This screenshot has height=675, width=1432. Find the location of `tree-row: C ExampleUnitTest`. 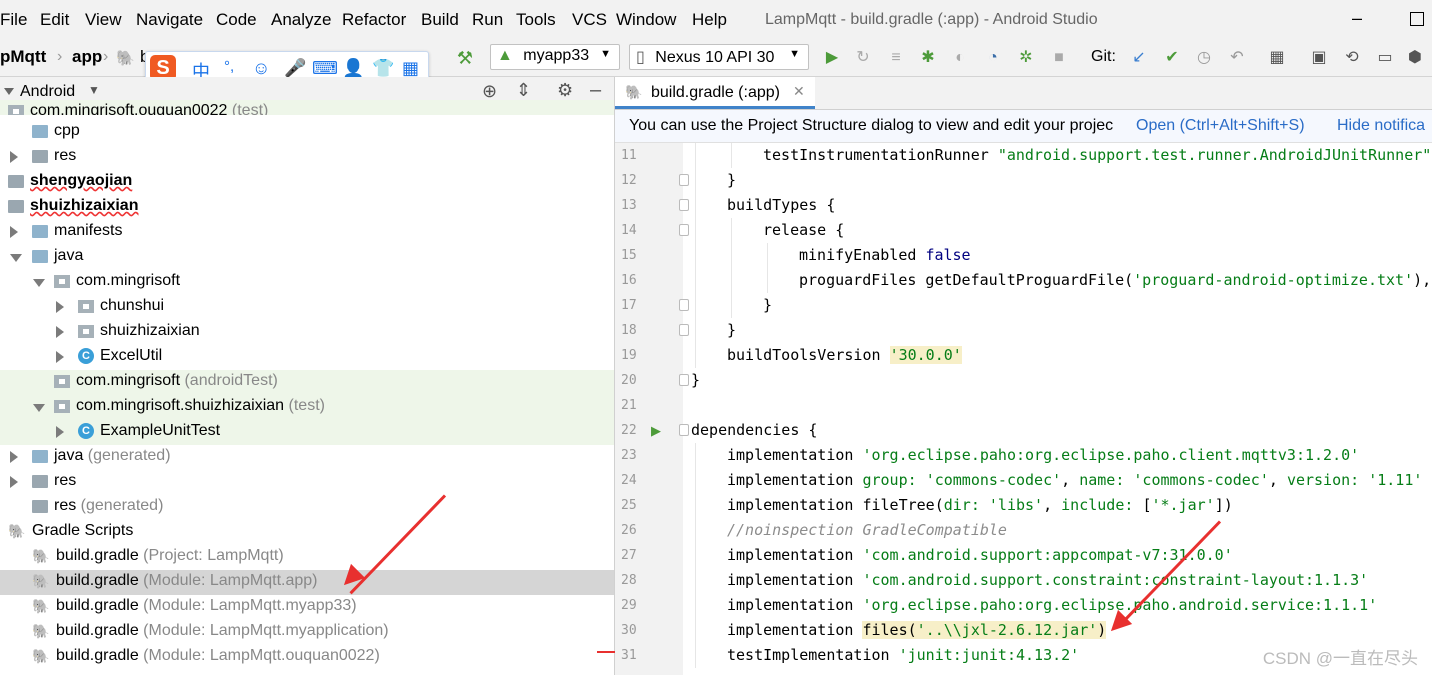

tree-row: C ExampleUnitTest is located at coordinates (307, 432).